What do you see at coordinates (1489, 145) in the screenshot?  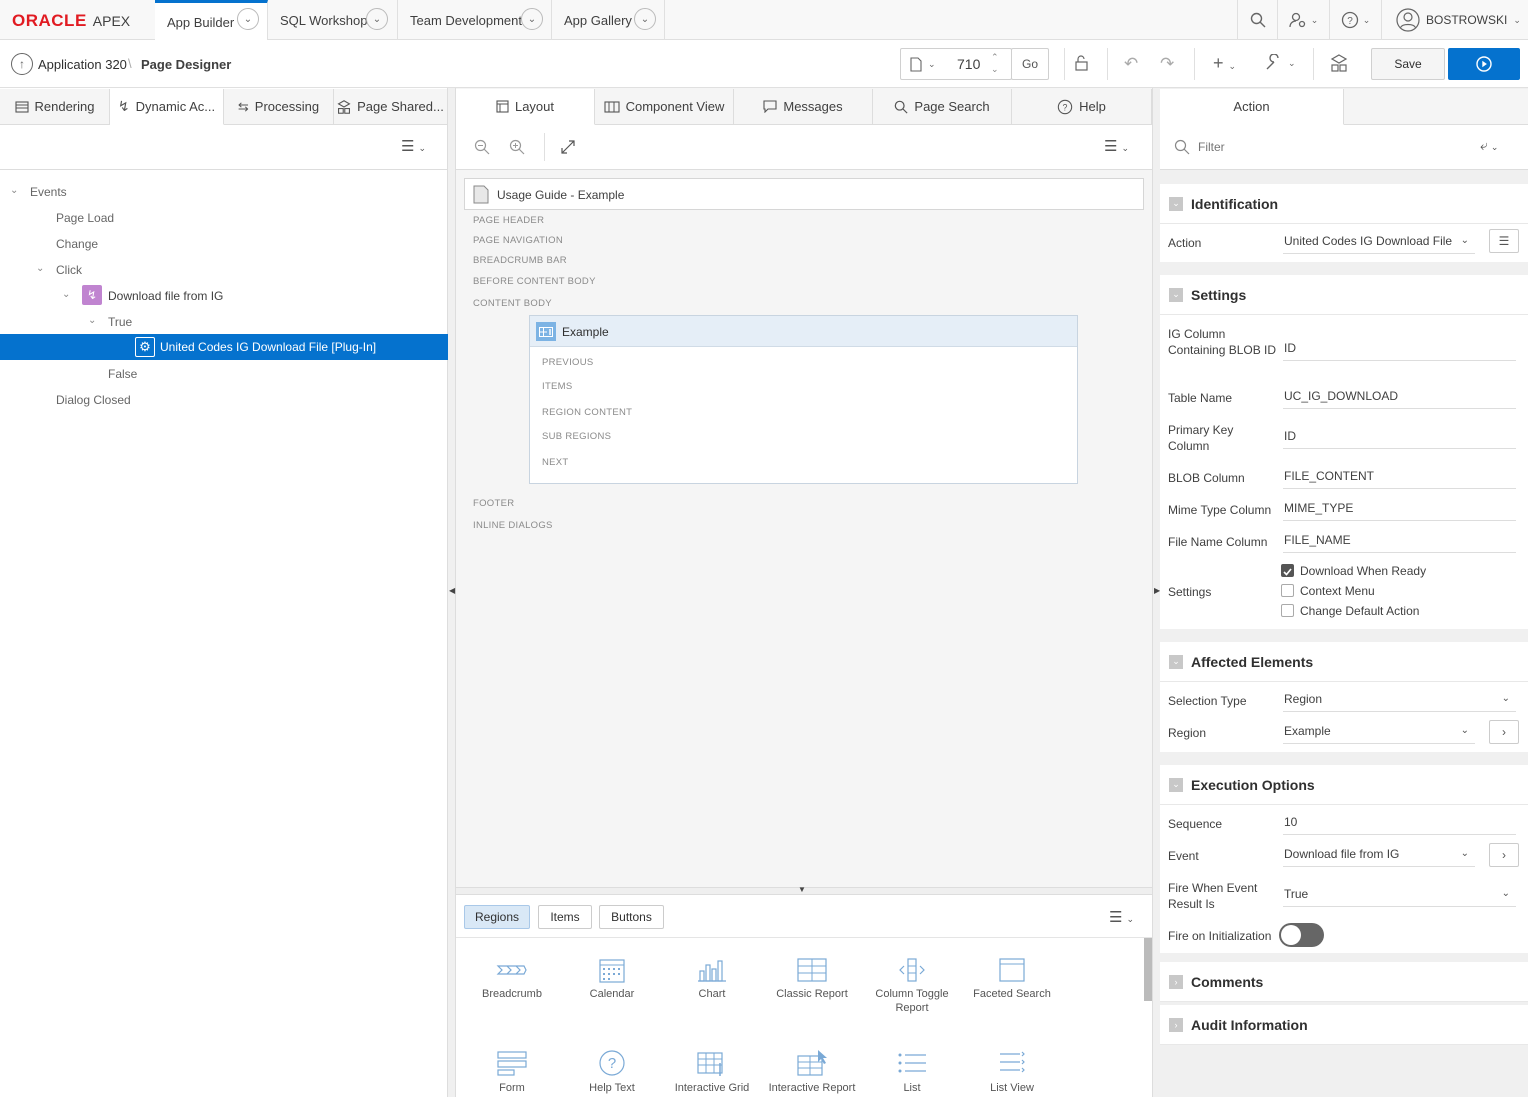 I see `go-to-group-icon: ⤶ ⌄` at bounding box center [1489, 145].